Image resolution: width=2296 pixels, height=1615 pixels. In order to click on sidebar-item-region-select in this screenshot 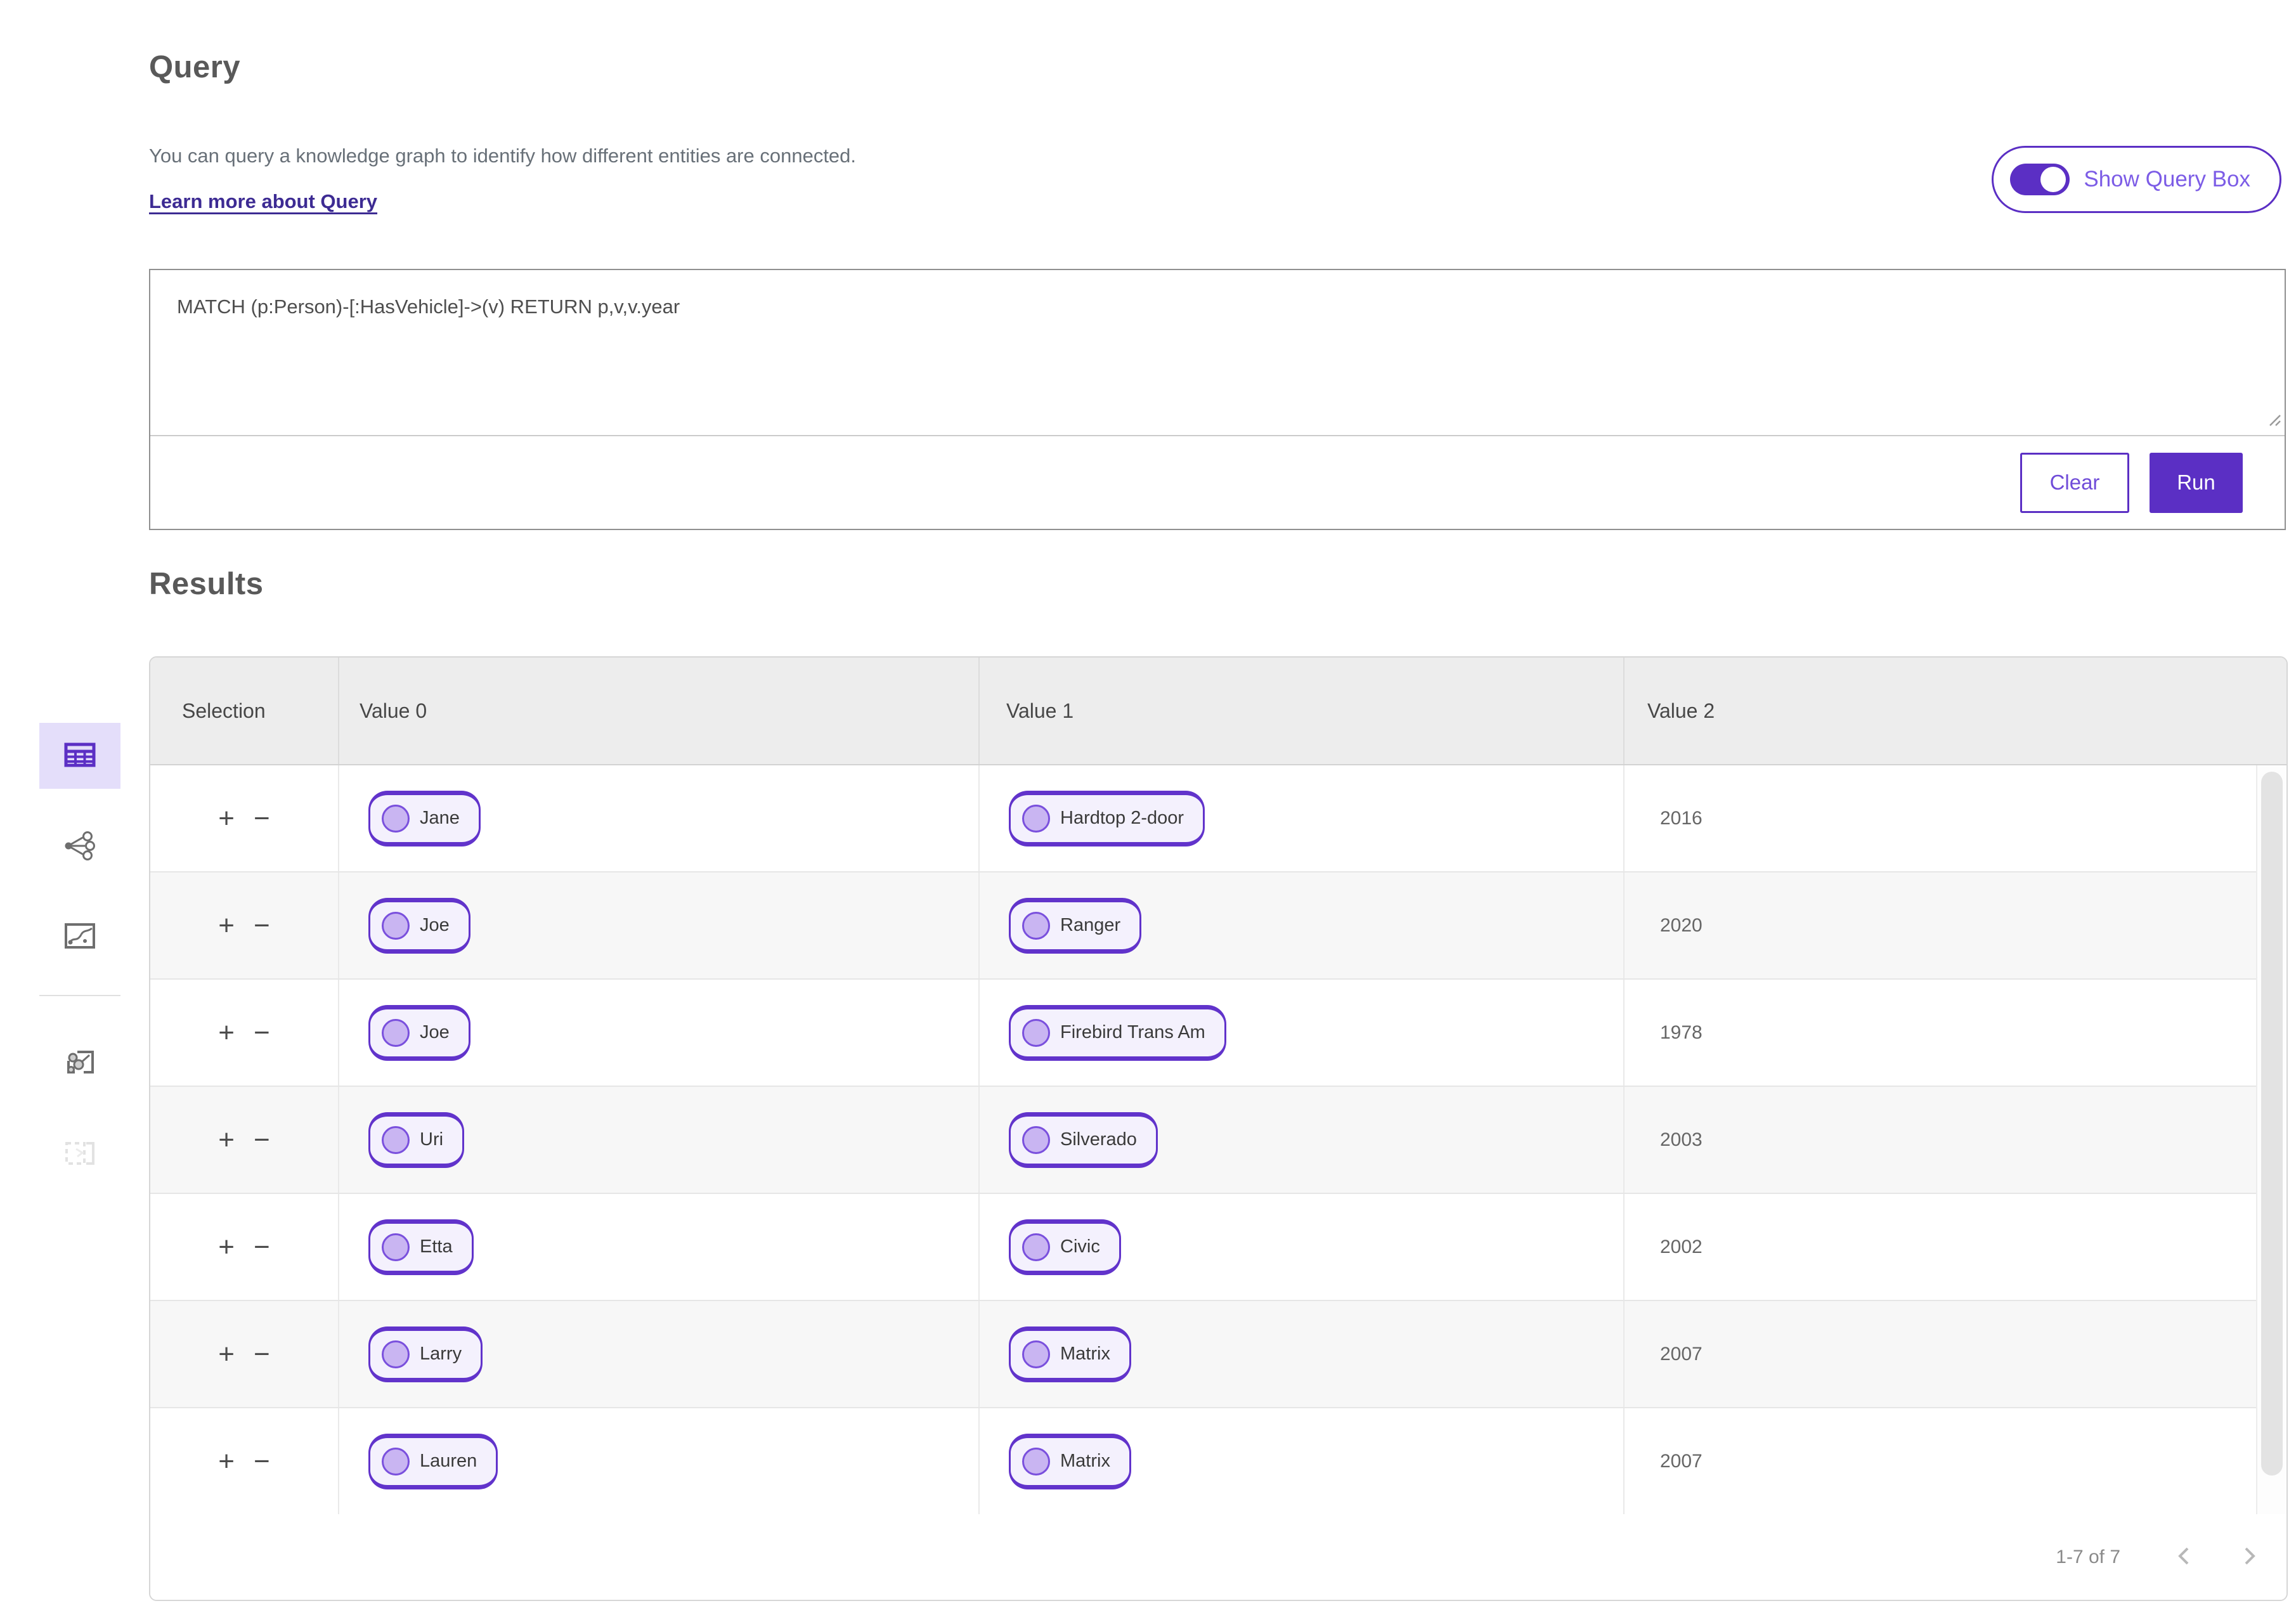, I will do `click(79, 1155)`.